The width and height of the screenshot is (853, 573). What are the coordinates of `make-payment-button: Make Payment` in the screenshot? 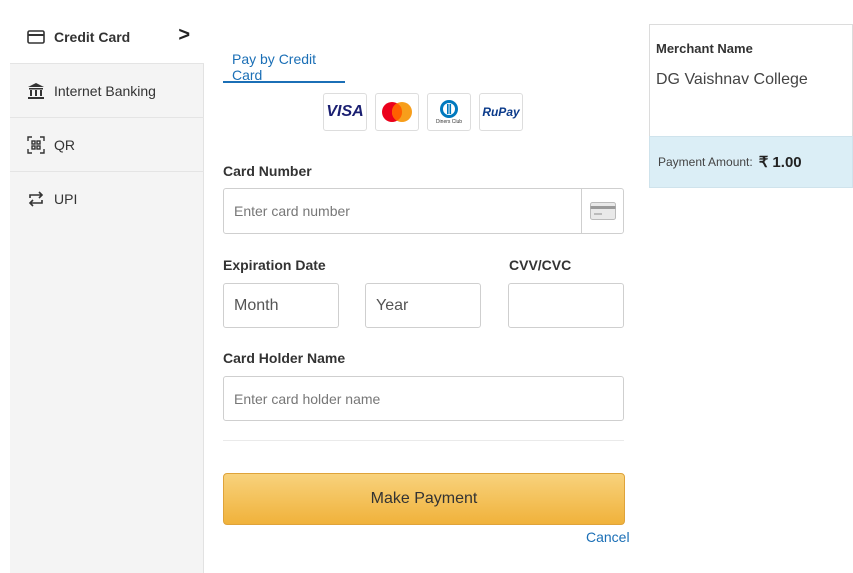 It's located at (424, 499).